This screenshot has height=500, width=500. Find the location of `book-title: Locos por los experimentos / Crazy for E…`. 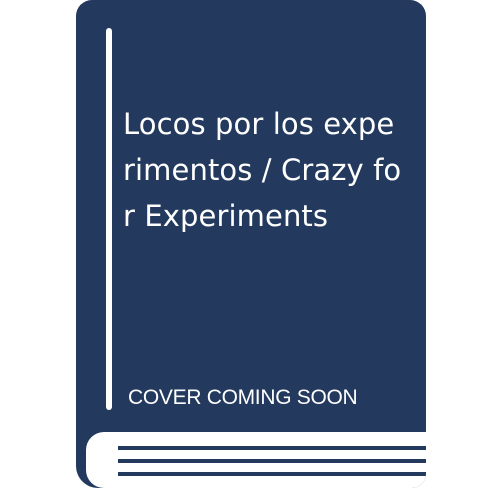

book-title: Locos por los experimentos / Crazy for E… is located at coordinates (262, 170).